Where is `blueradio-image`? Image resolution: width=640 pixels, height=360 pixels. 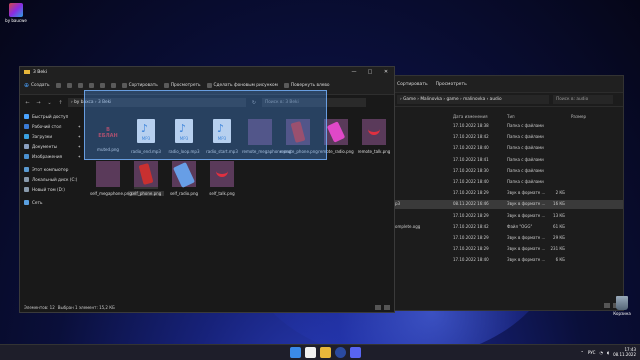
blueradio-image is located at coordinates (184, 174).